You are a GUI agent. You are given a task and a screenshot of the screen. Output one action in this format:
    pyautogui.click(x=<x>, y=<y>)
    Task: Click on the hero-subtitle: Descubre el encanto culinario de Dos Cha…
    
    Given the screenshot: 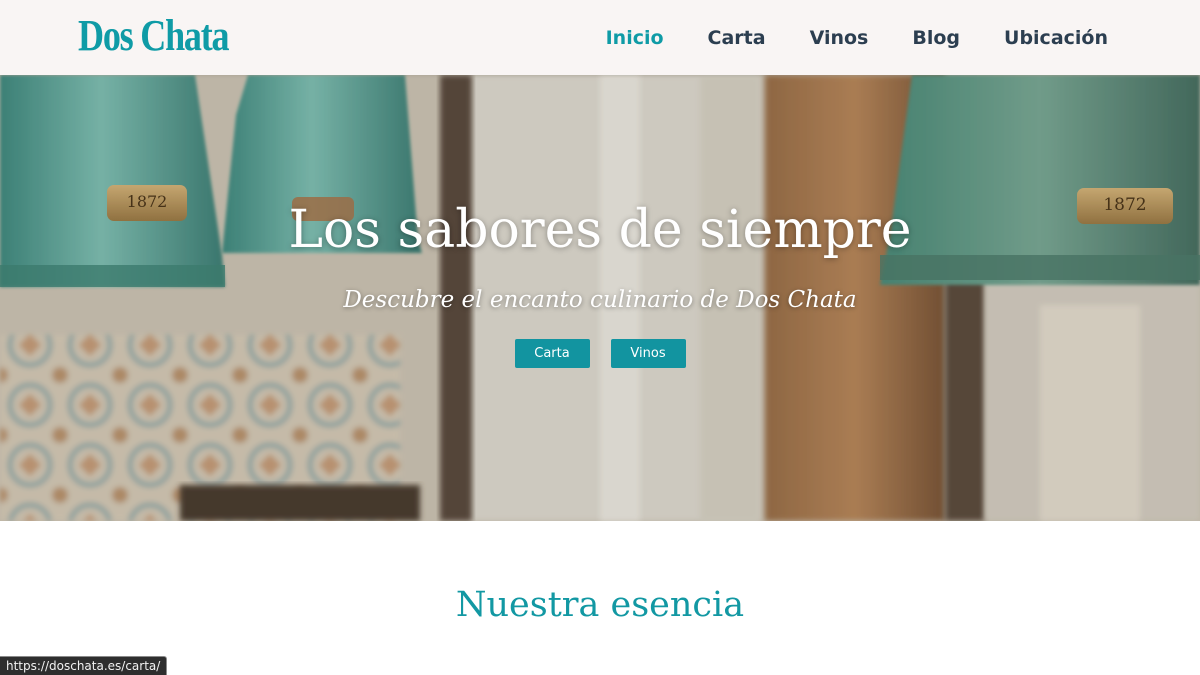 What is the action you would take?
    pyautogui.click(x=600, y=300)
    